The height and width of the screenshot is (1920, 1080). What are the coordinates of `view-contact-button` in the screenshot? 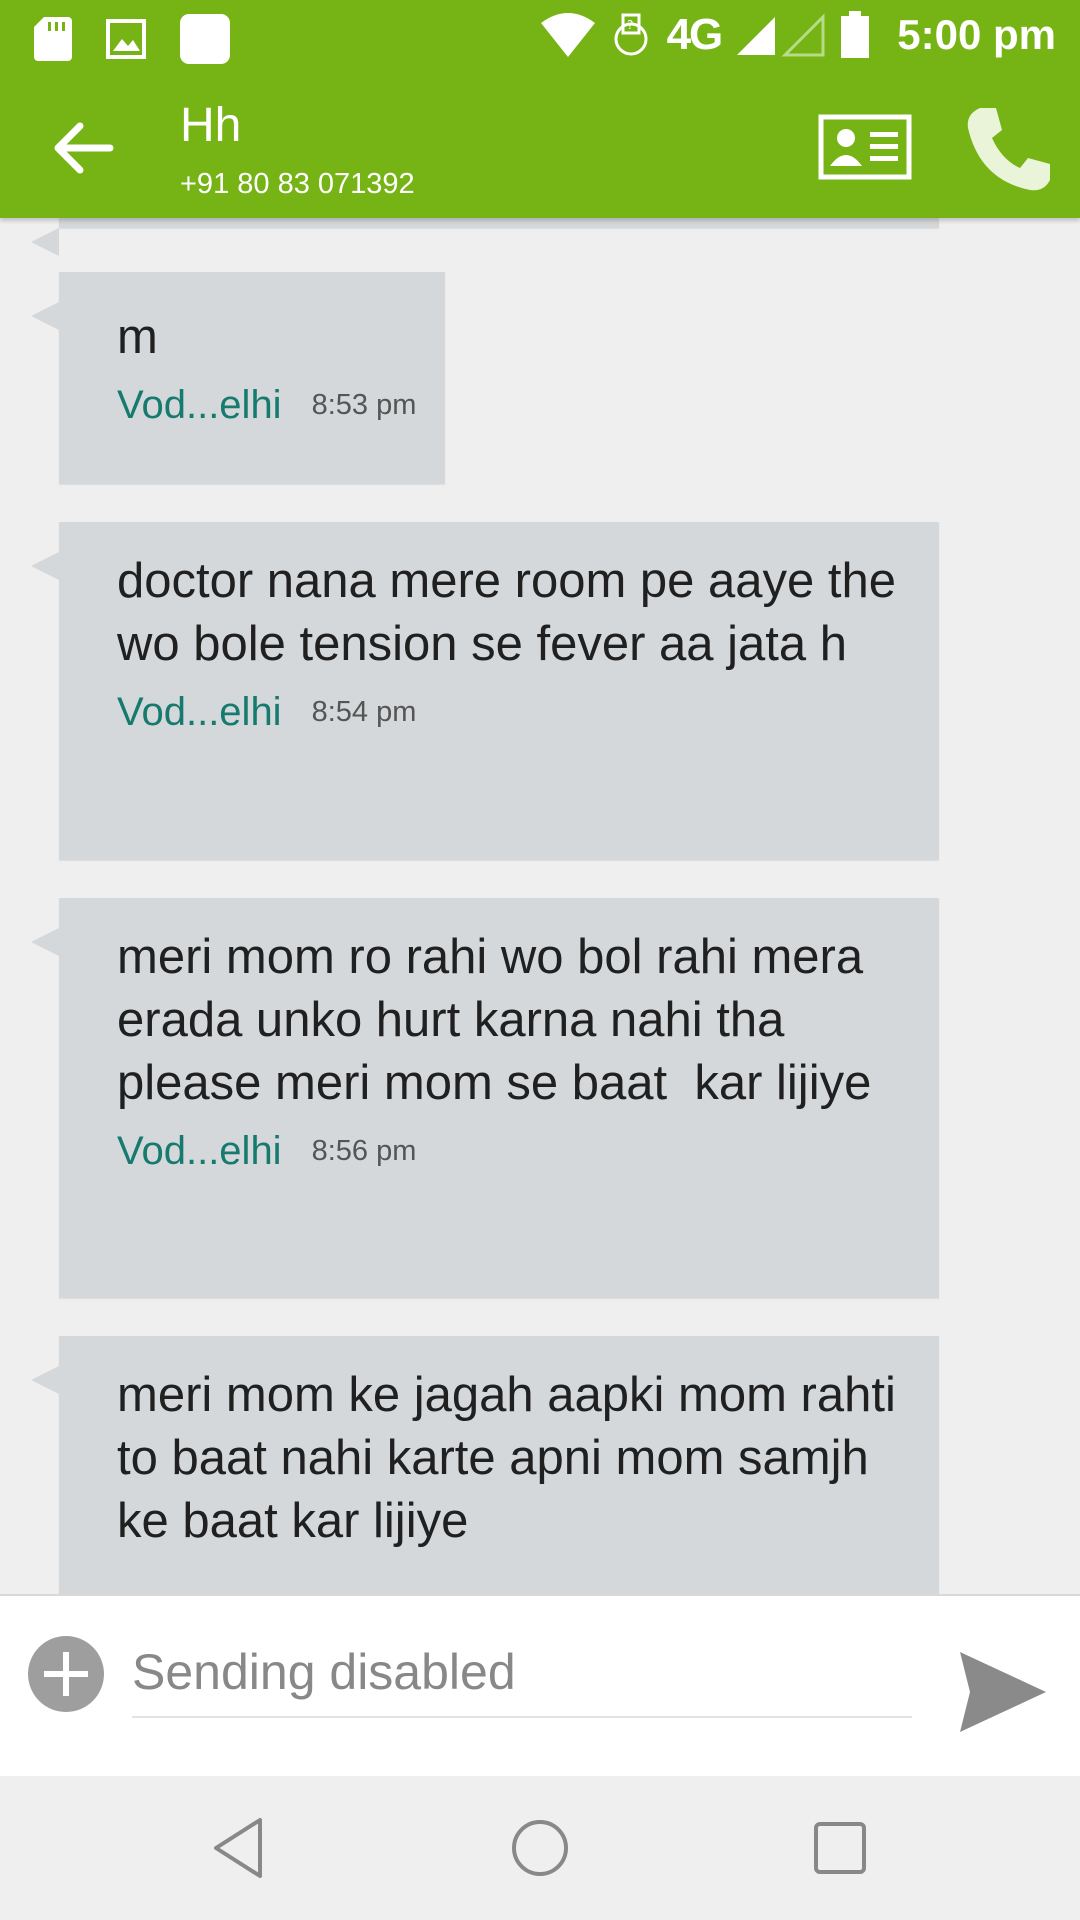 It's located at (865, 147).